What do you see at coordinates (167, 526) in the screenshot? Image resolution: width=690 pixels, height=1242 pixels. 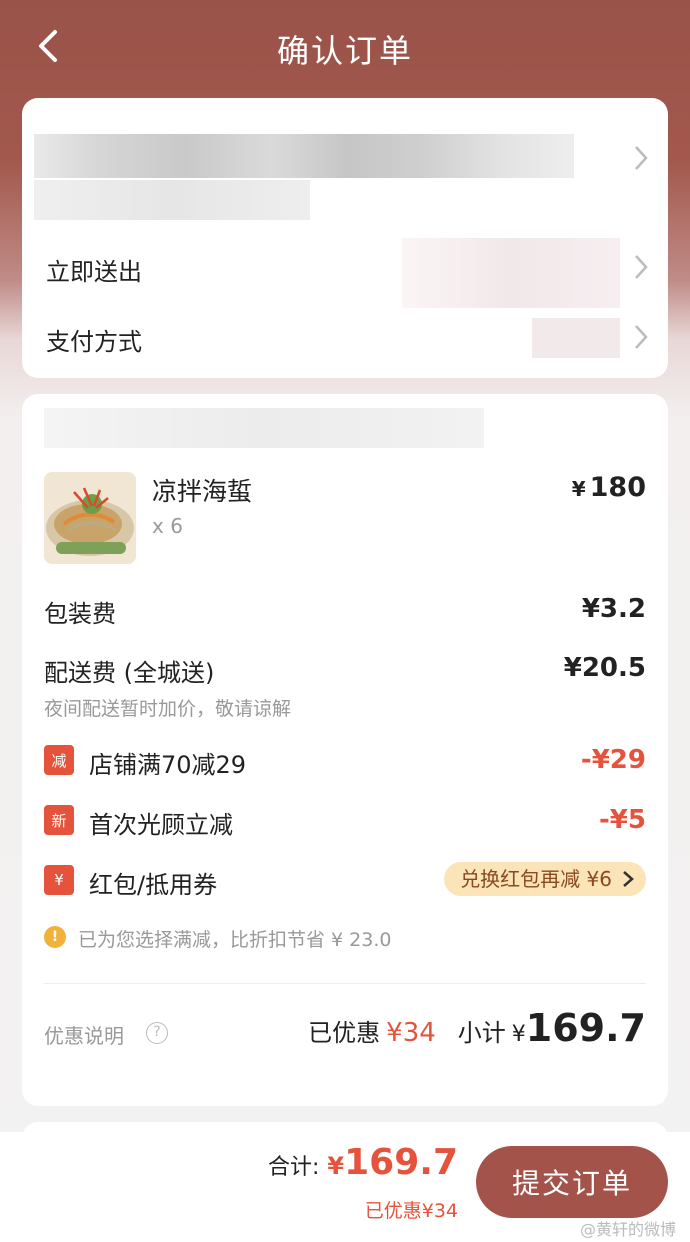 I see `dish-quantity: x 6` at bounding box center [167, 526].